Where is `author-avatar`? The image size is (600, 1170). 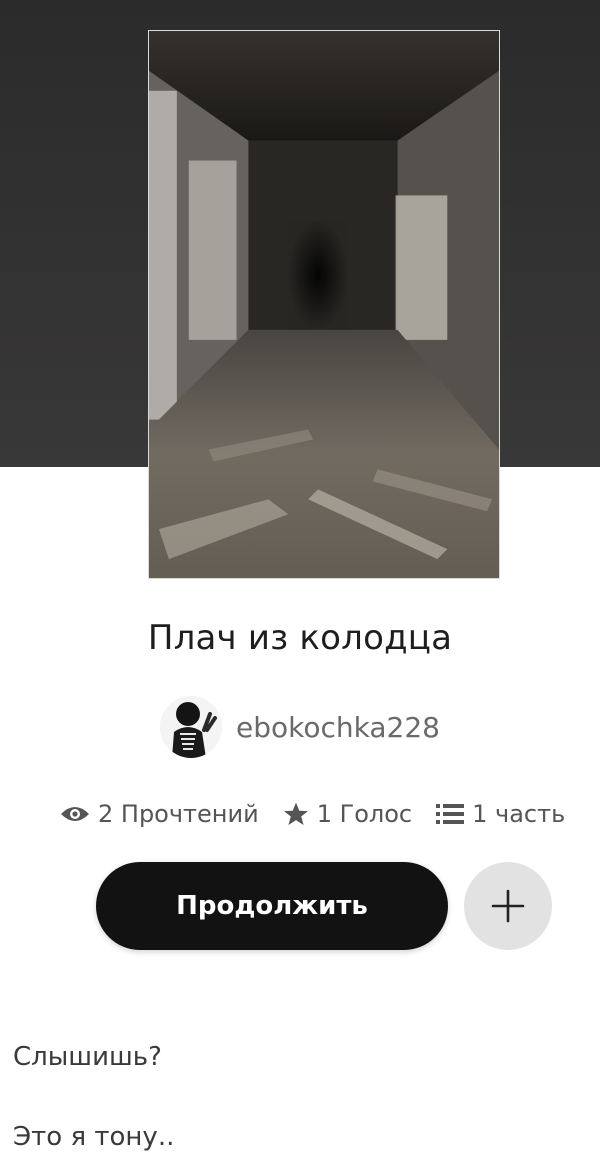 author-avatar is located at coordinates (191, 727).